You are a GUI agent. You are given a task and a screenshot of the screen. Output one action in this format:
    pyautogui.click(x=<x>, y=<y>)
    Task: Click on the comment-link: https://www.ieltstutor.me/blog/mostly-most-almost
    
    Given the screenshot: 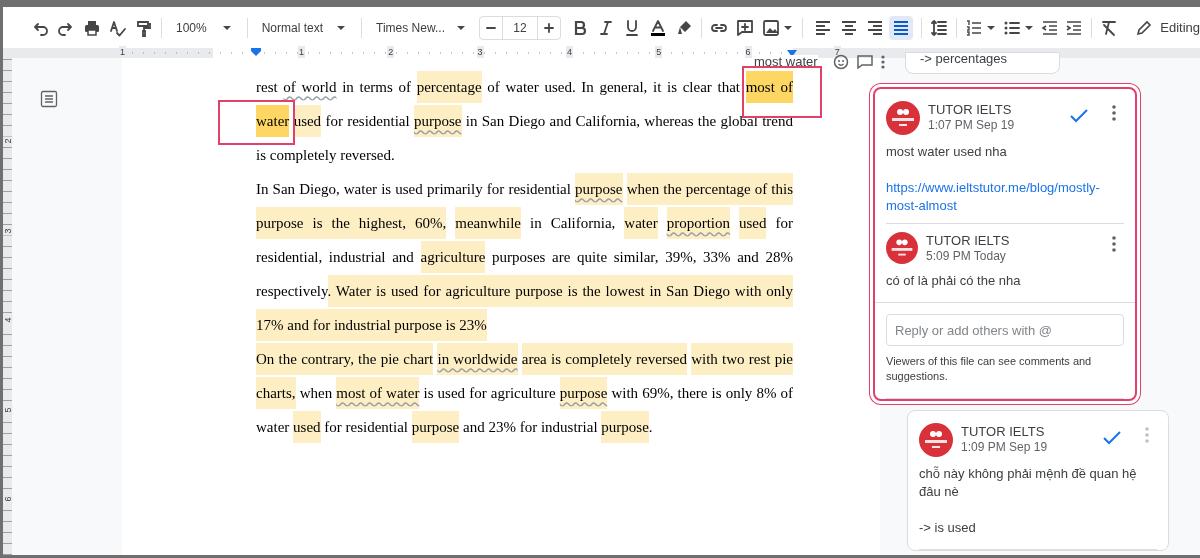 What is the action you would take?
    pyautogui.click(x=1001, y=197)
    